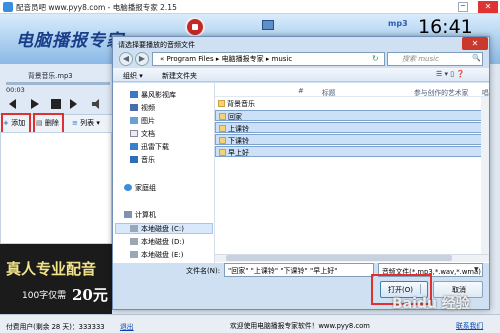 The height and width of the screenshot is (333, 500). Describe the element at coordinates (128, 187) in the screenshot. I see `homegroup-icon` at that location.